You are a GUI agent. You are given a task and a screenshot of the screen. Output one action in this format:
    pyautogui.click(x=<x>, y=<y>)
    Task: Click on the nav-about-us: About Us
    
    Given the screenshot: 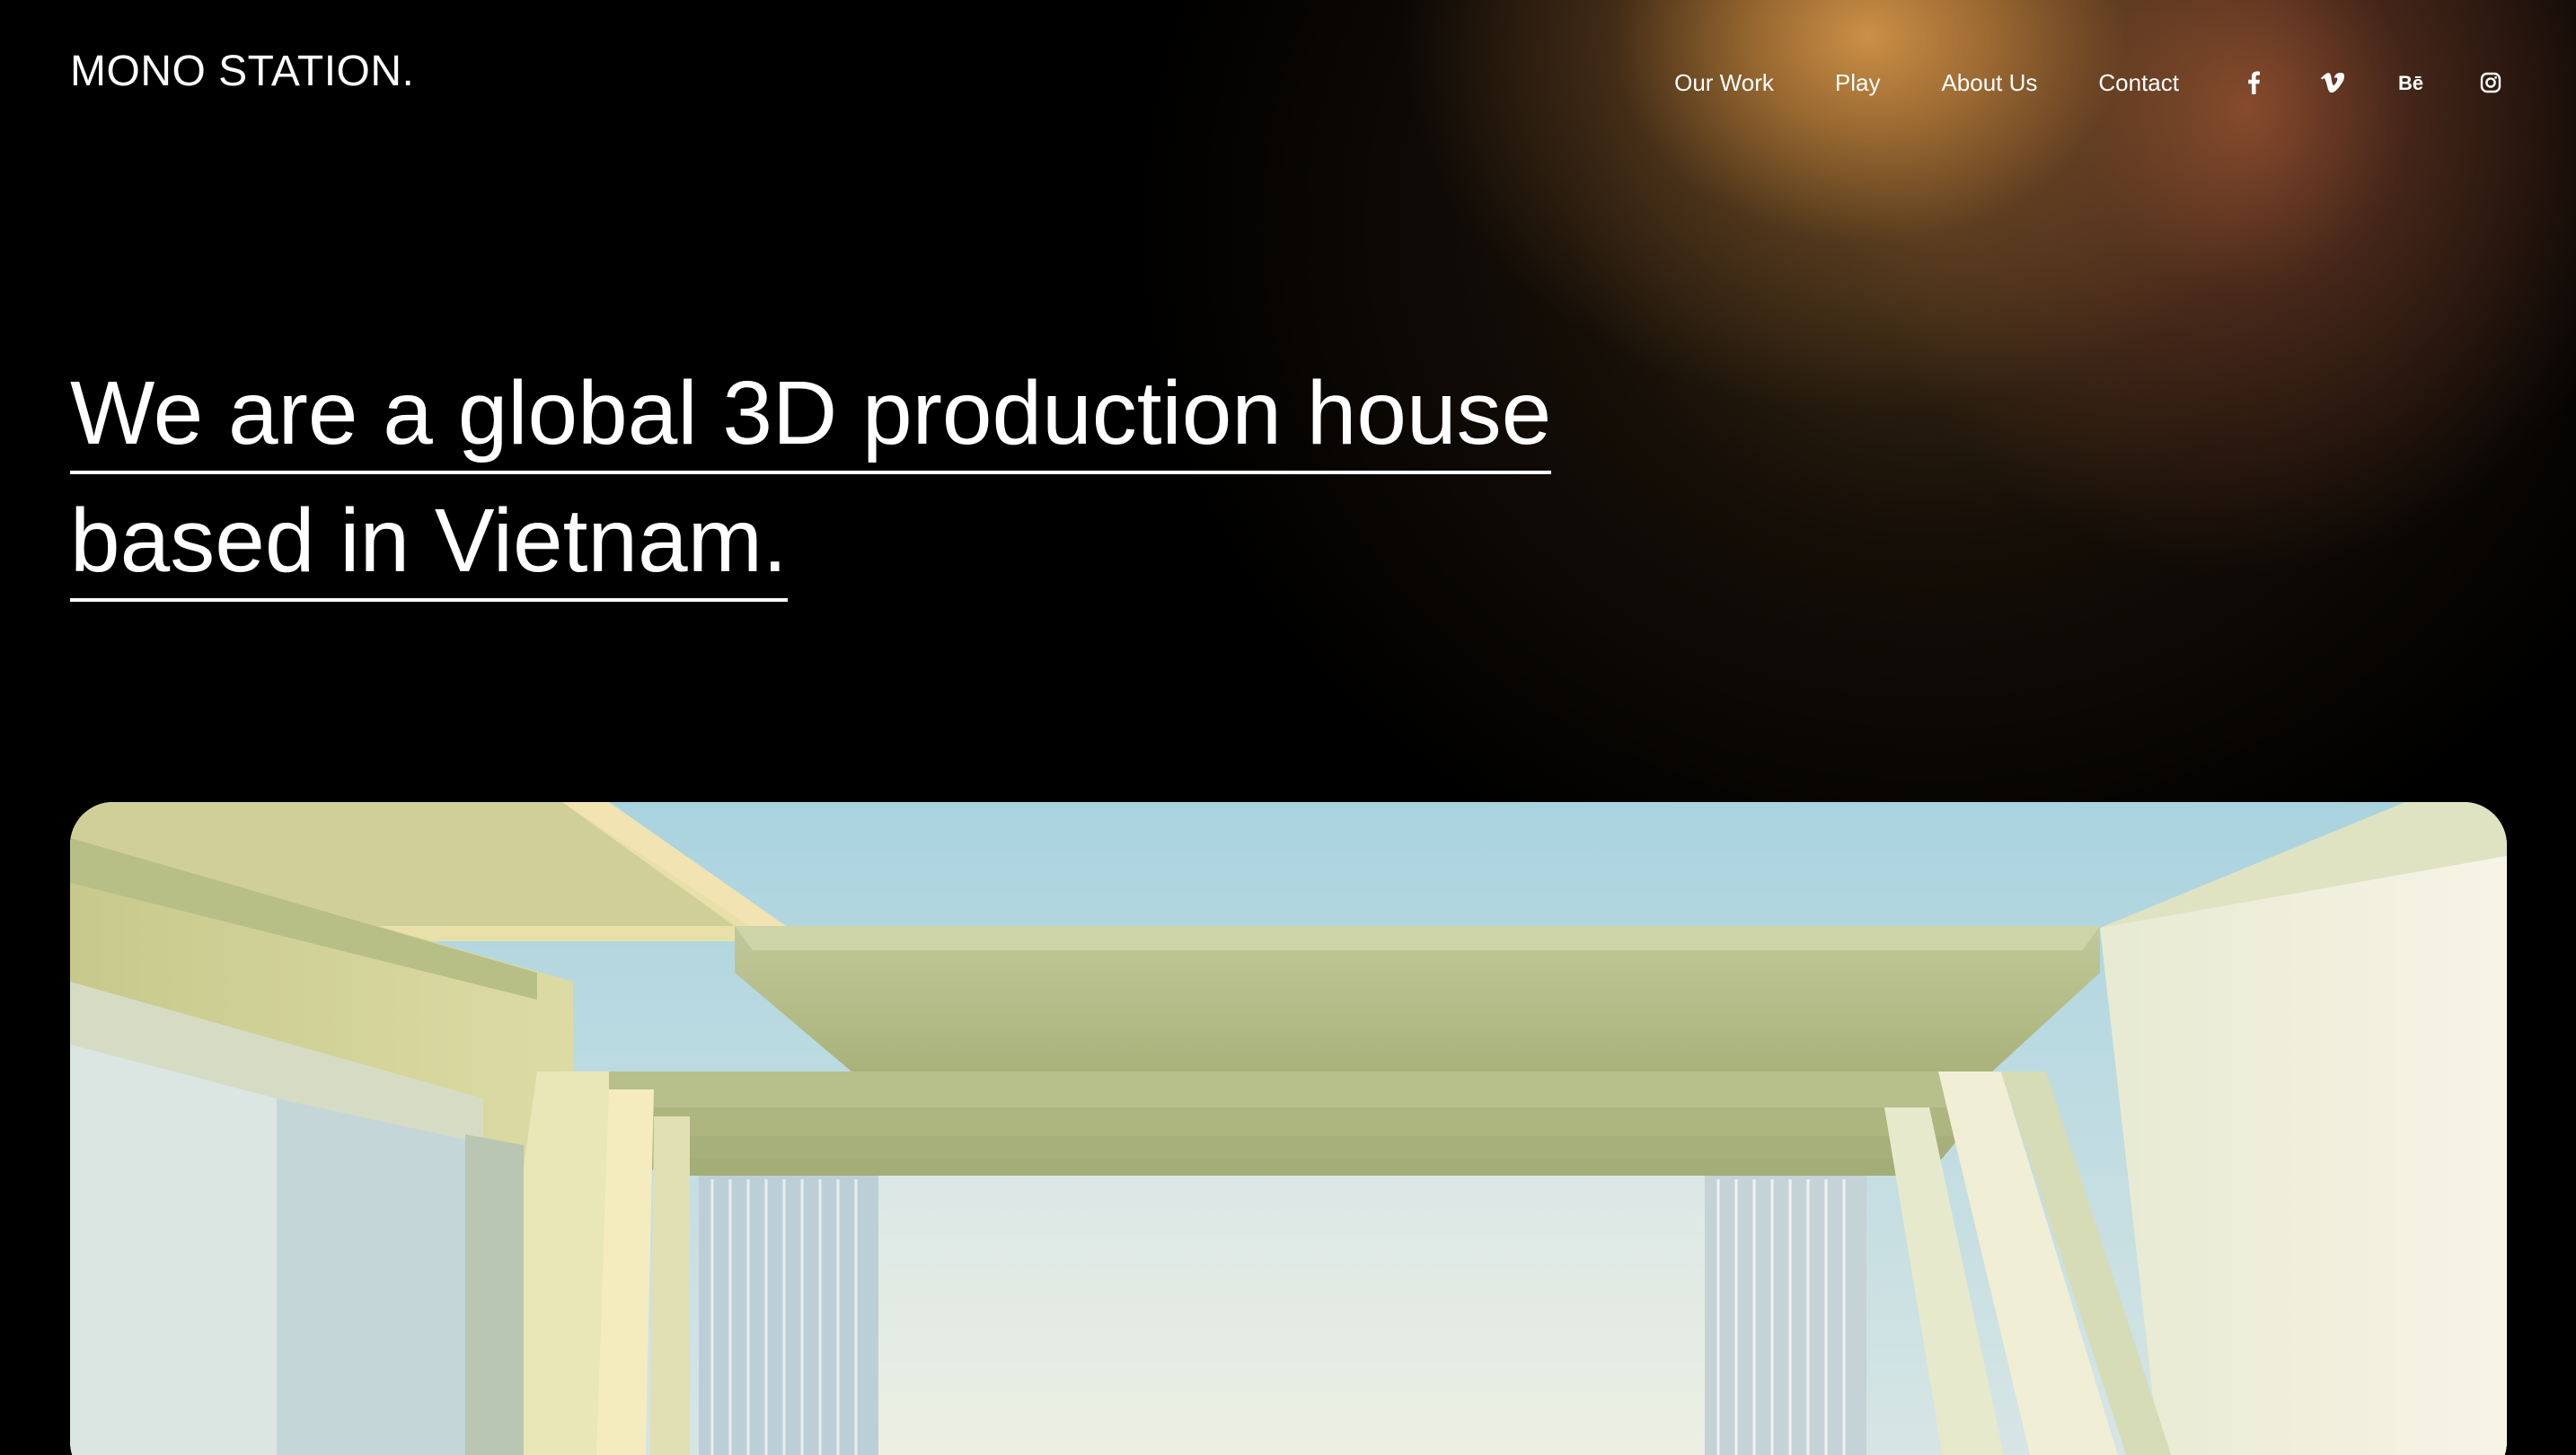 What is the action you would take?
    pyautogui.click(x=1989, y=83)
    